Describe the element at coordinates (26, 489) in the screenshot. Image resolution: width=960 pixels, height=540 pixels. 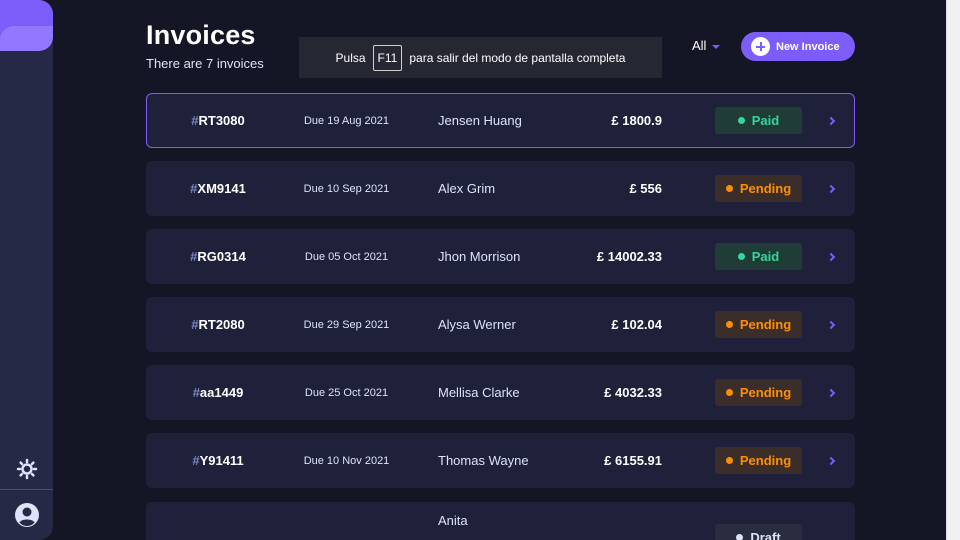
I see `sidebar-divider` at that location.